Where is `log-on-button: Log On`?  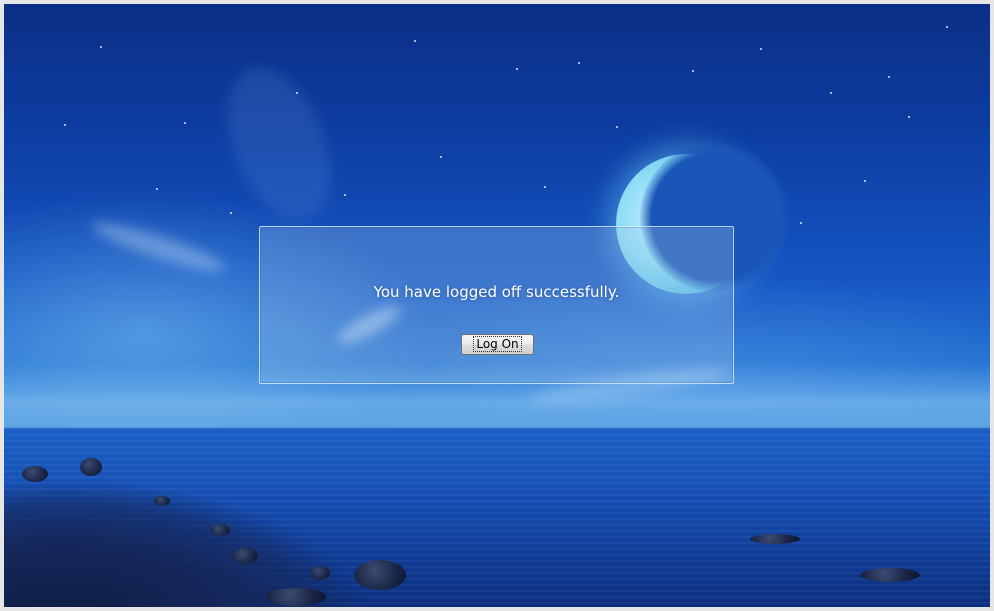 log-on-button: Log On is located at coordinates (497, 344).